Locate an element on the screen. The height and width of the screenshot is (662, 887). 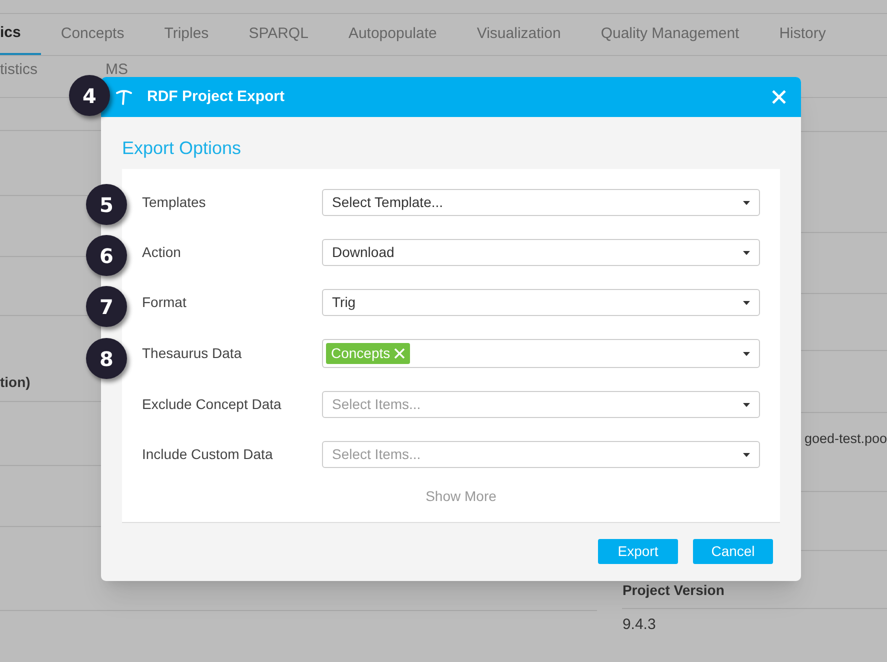
select-value: Trig is located at coordinates (344, 302).